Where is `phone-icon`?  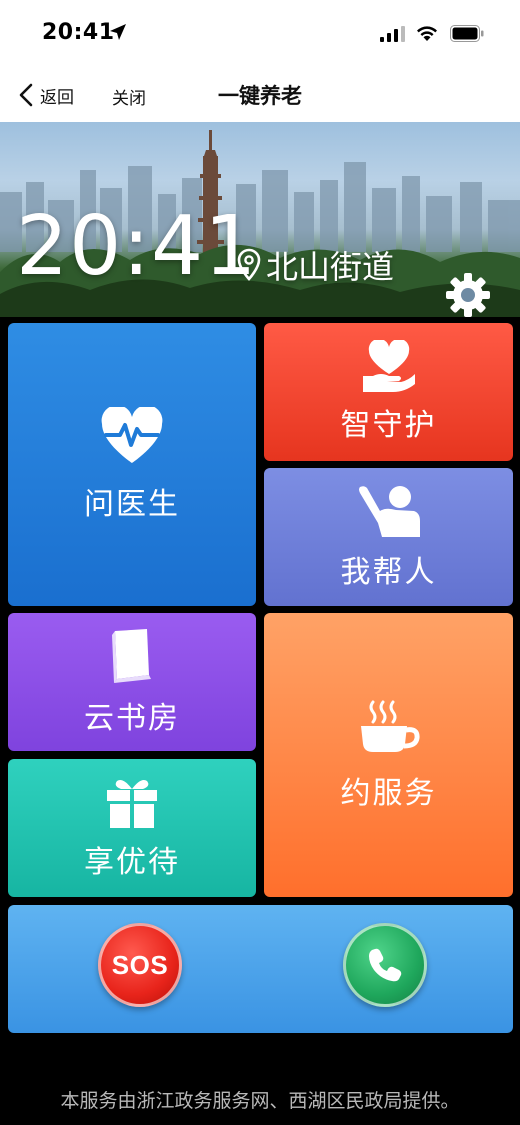 phone-icon is located at coordinates (385, 965).